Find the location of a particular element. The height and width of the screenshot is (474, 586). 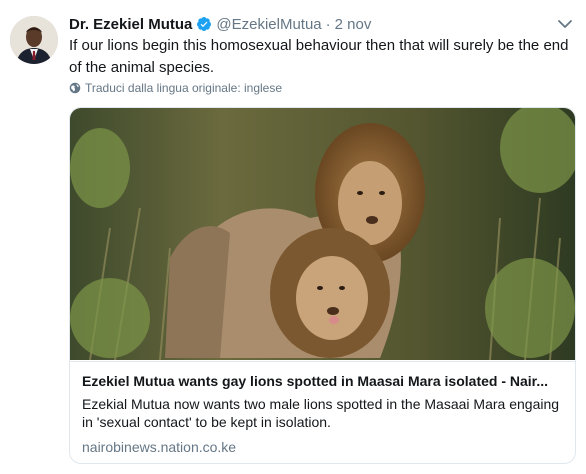

avatar is located at coordinates (34, 40).